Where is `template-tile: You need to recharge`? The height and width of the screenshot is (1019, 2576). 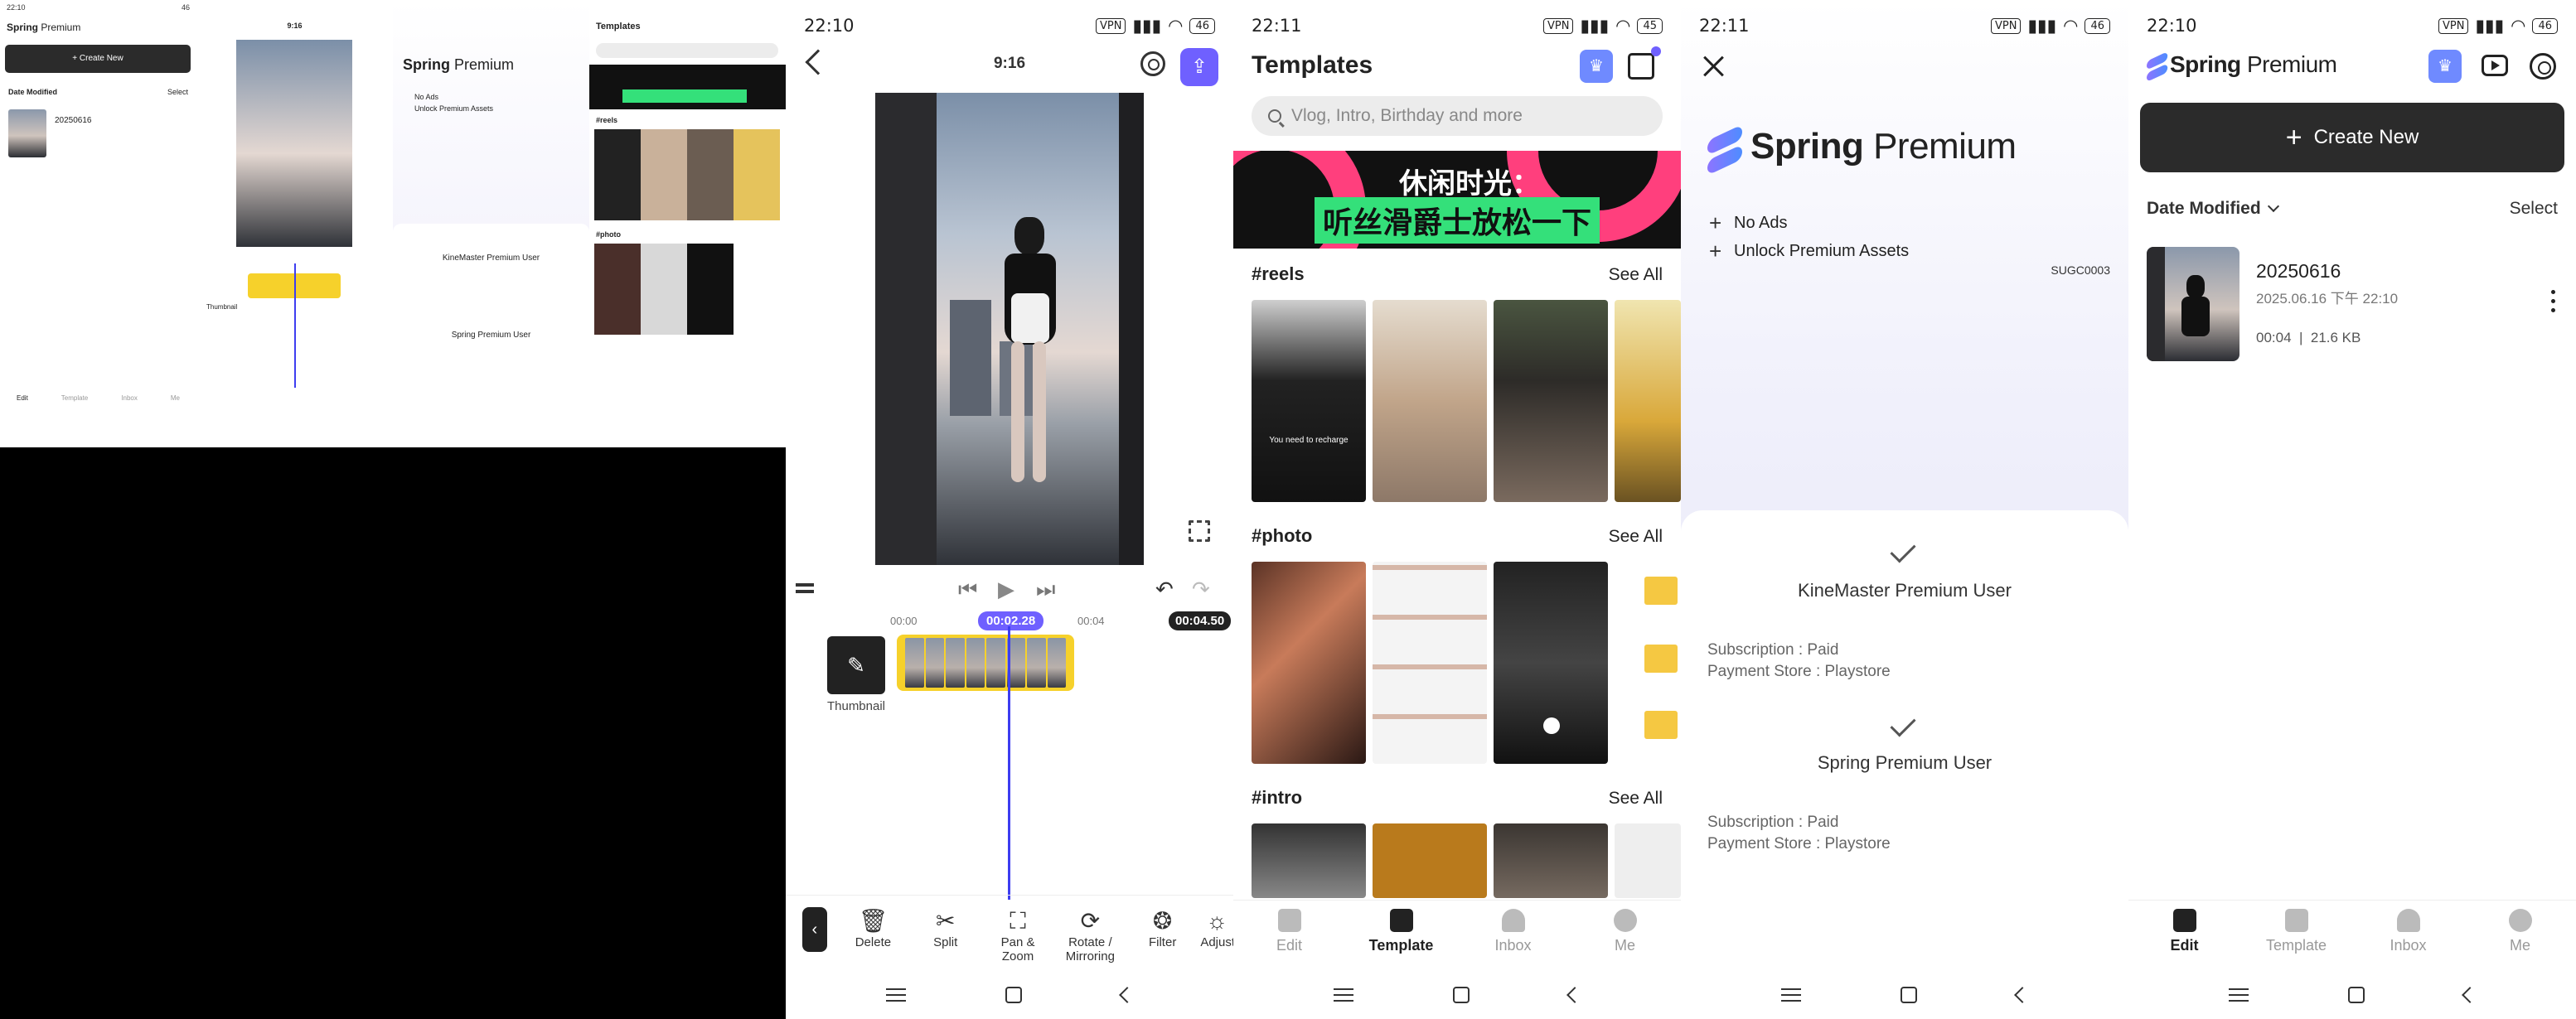 template-tile: You need to recharge is located at coordinates (1309, 401).